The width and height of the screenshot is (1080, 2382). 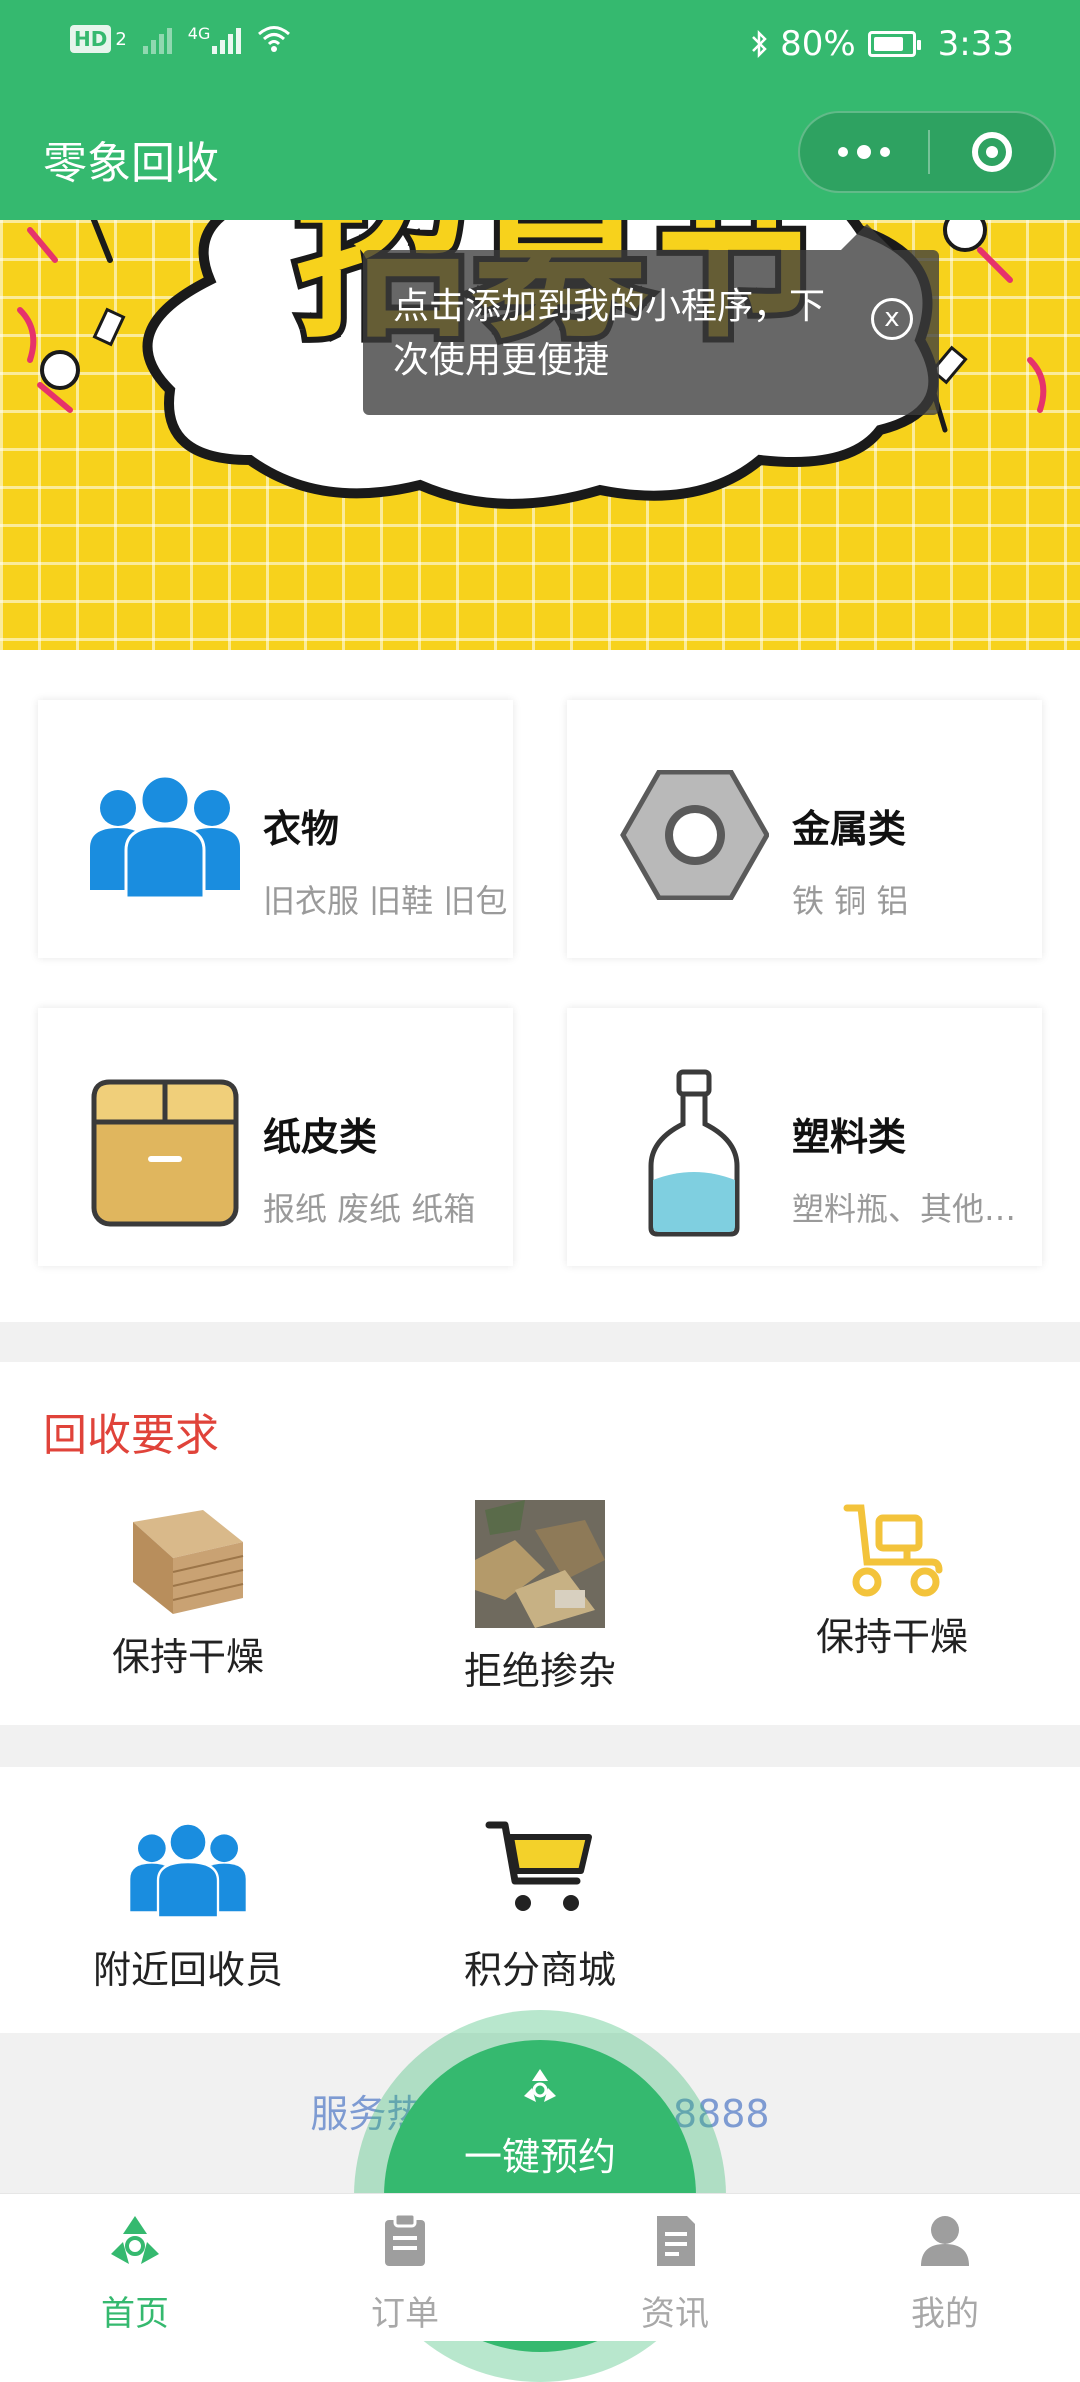 I want to click on status-right: 80% 3:33, so click(x=882, y=44).